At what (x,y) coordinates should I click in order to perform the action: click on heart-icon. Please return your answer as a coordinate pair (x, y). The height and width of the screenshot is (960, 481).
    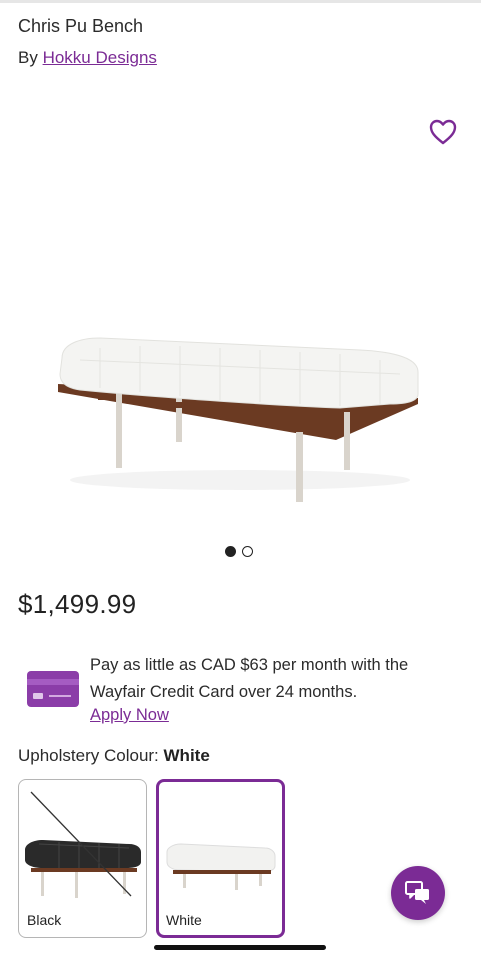
    Looking at the image, I should click on (443, 132).